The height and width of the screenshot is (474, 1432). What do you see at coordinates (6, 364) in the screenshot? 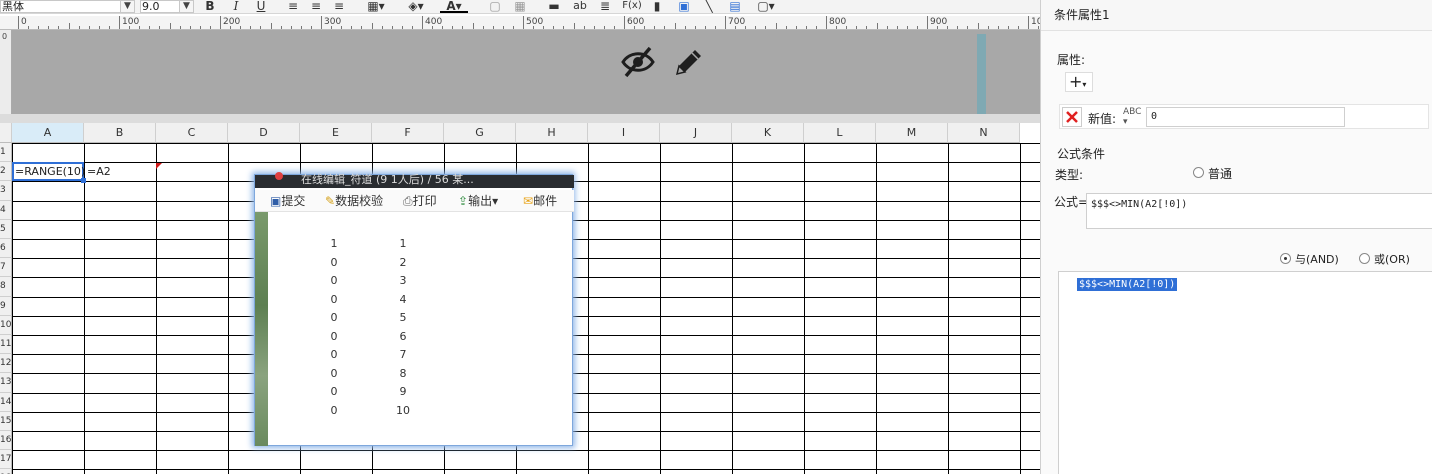
I see `row-header: 12` at bounding box center [6, 364].